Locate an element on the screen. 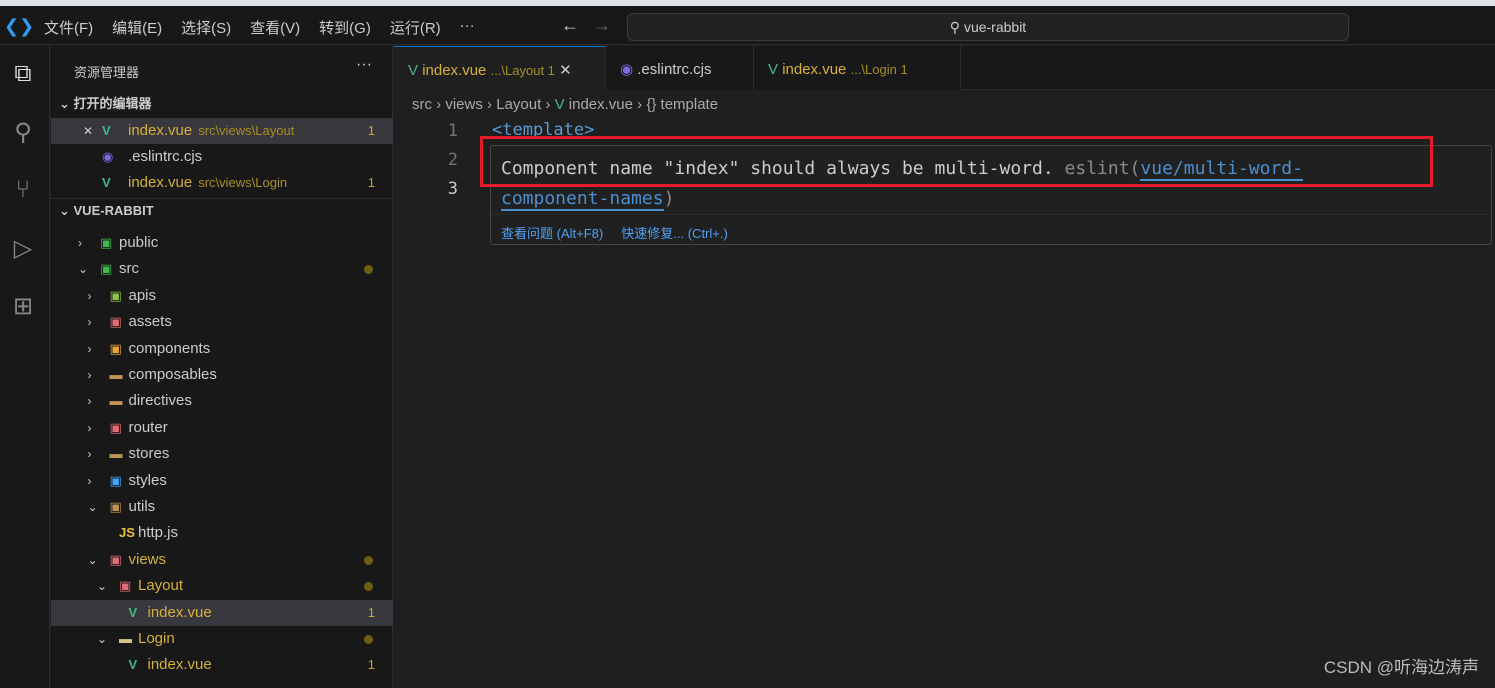 This screenshot has width=1495, height=688. menu-go: 转到(G) is located at coordinates (345, 27).